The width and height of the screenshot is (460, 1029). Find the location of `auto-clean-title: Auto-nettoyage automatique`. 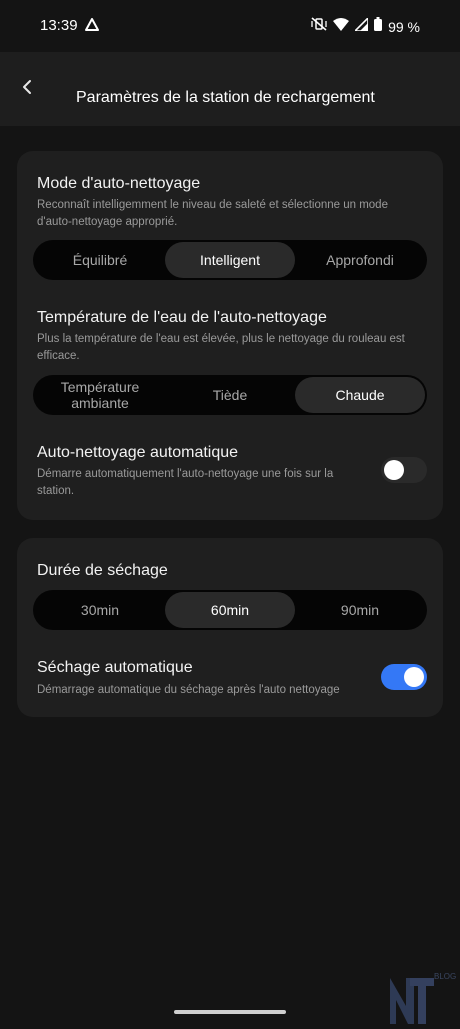

auto-clean-title: Auto-nettoyage automatique is located at coordinates (138, 452).